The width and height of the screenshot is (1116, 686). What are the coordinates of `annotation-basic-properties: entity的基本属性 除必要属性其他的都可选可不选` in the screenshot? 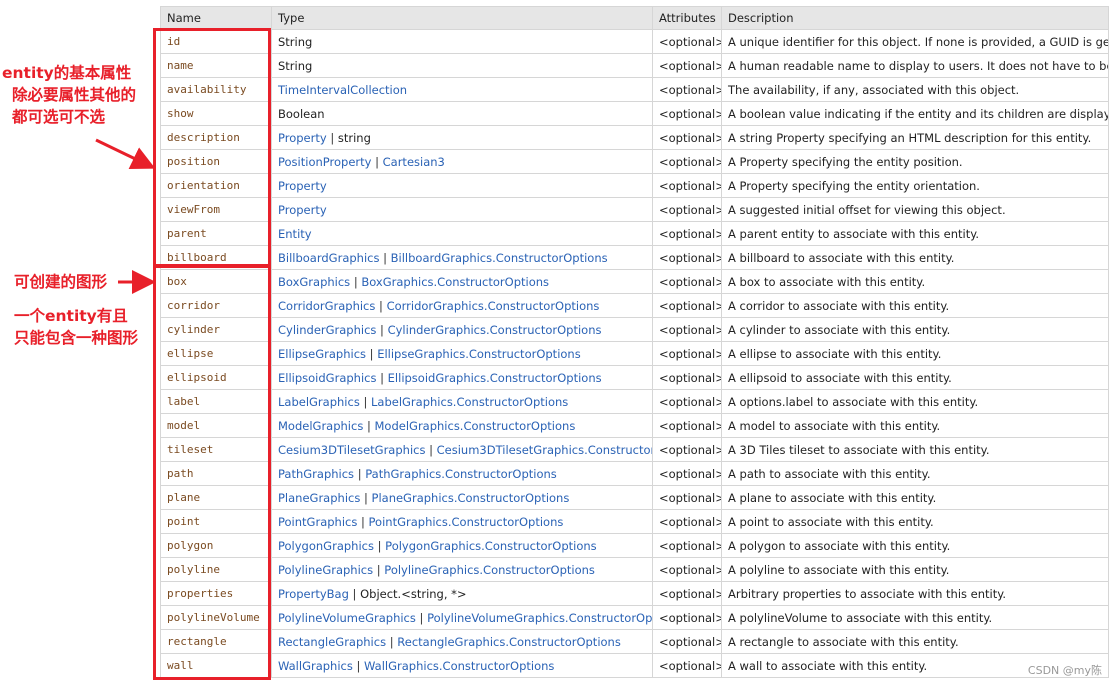 It's located at (77, 95).